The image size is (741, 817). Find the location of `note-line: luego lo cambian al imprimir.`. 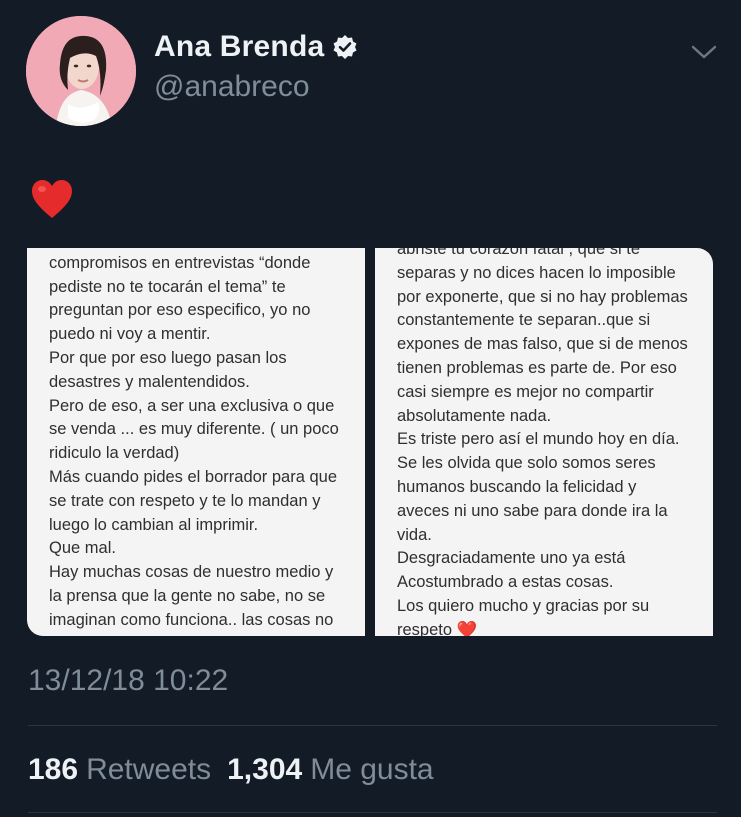

note-line: luego lo cambian al imprimir. is located at coordinates (154, 524).